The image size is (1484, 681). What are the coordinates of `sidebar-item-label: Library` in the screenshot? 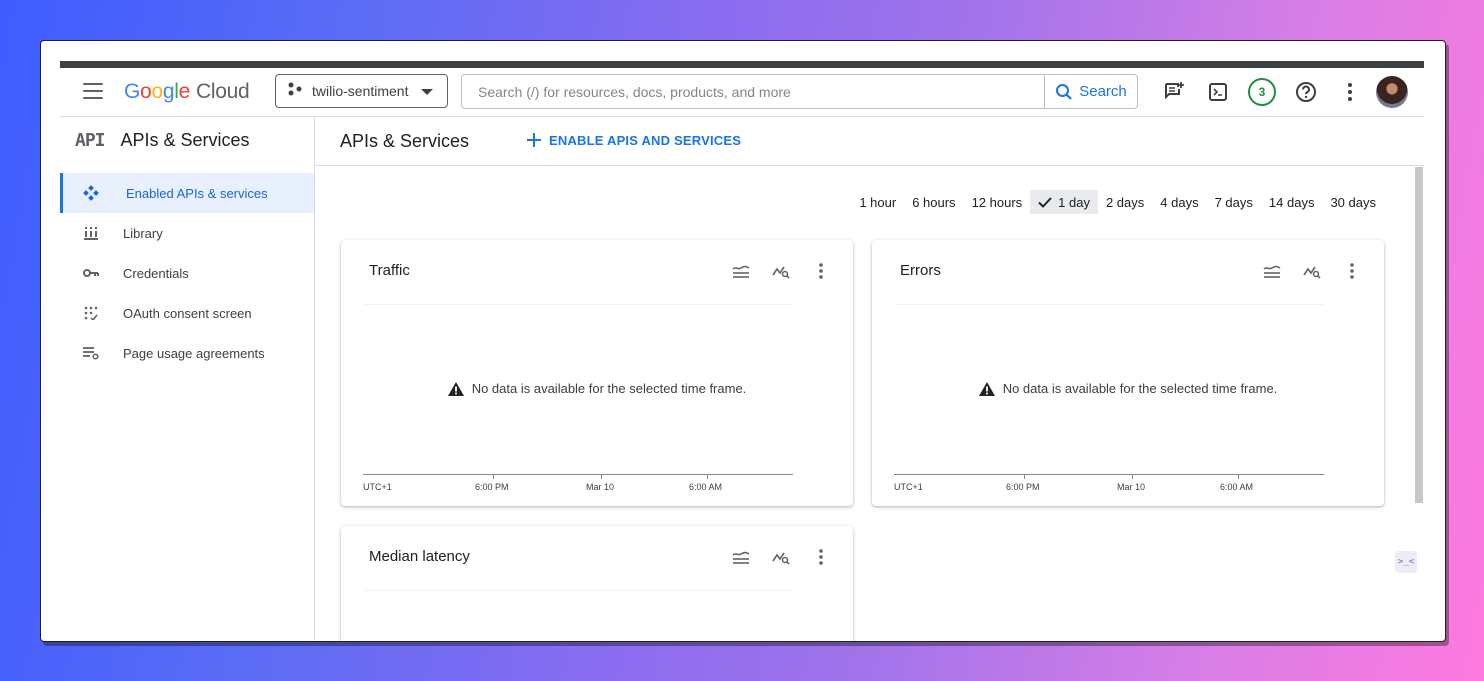 It's located at (143, 233).